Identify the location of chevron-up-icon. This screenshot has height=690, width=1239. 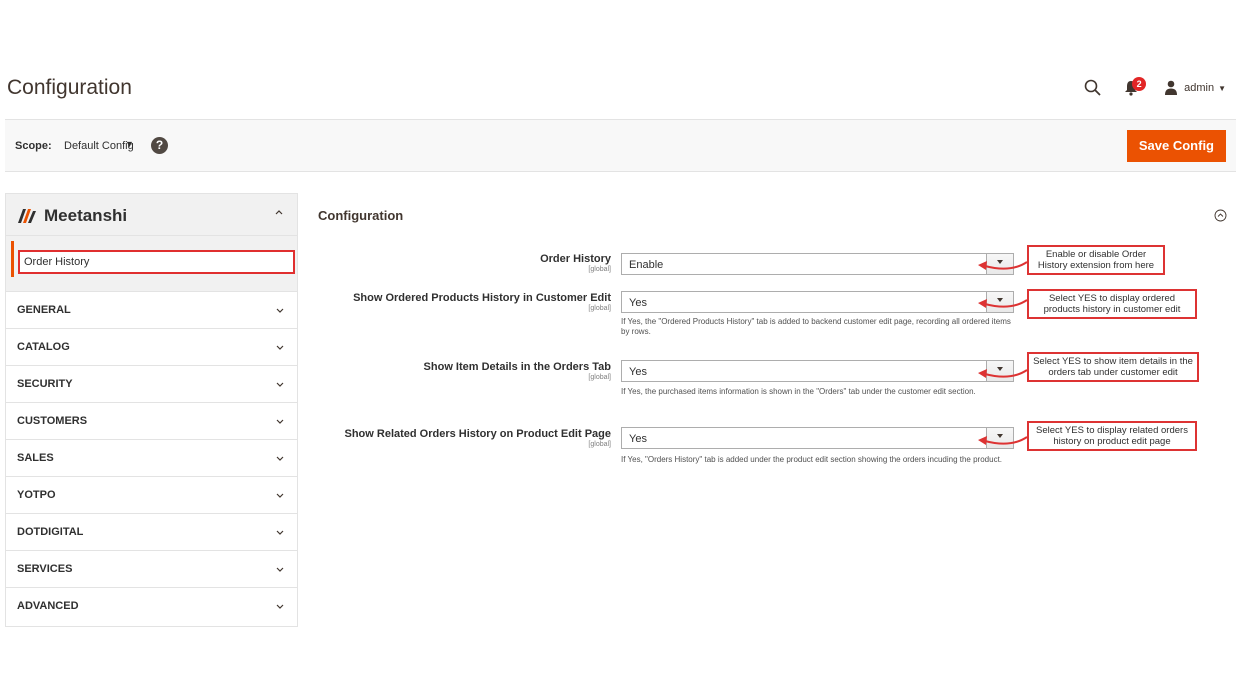
(279, 212).